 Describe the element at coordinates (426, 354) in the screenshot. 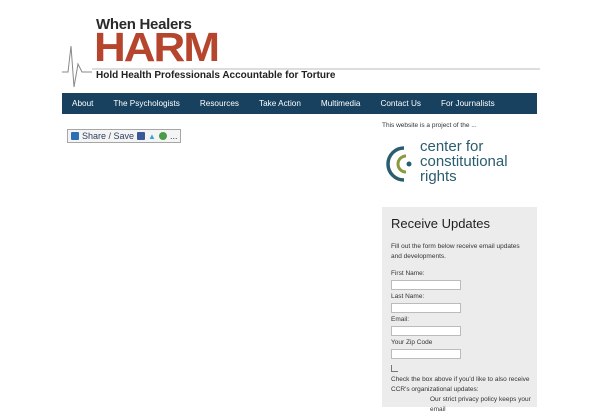

I see `zip-input` at that location.